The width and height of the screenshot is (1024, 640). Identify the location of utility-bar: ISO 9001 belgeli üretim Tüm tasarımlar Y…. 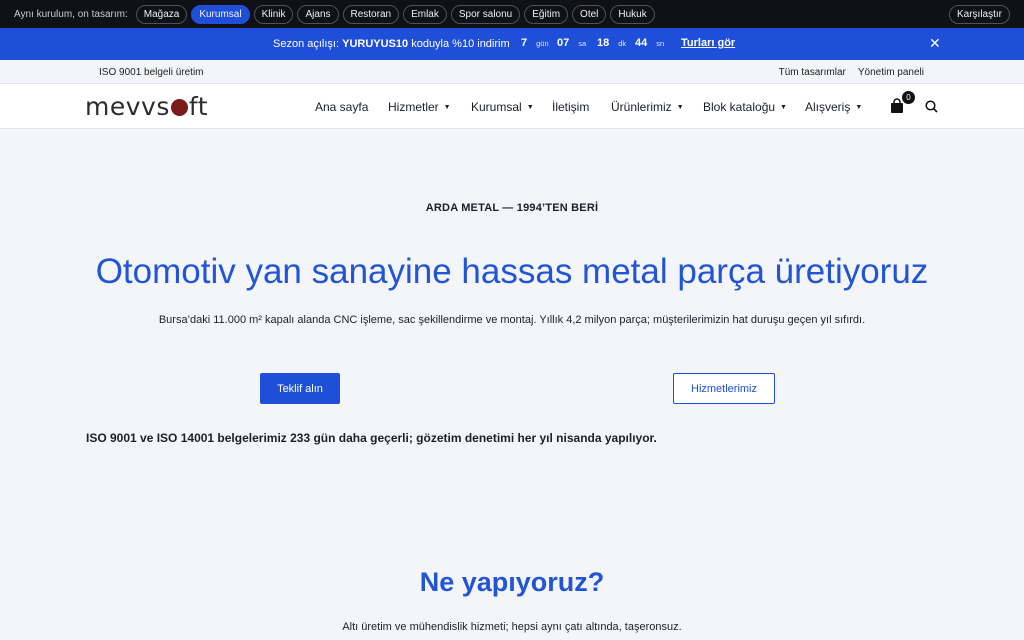
(512, 72).